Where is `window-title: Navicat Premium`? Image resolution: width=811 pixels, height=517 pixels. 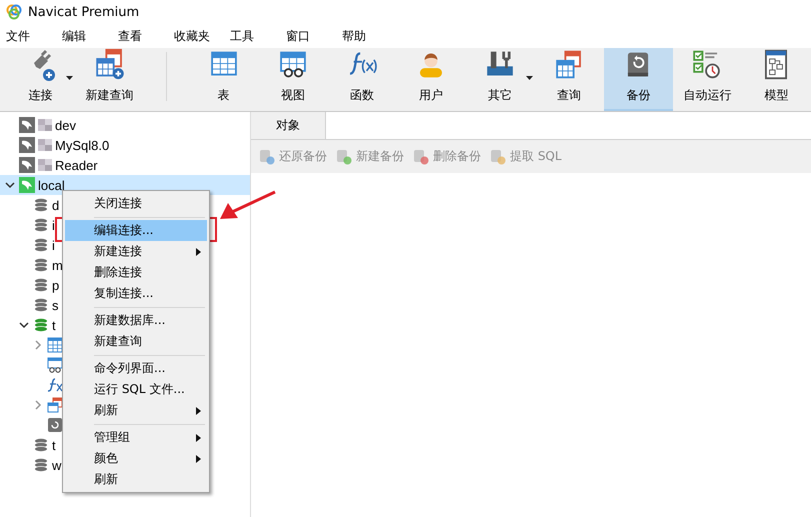 window-title: Navicat Premium is located at coordinates (84, 12).